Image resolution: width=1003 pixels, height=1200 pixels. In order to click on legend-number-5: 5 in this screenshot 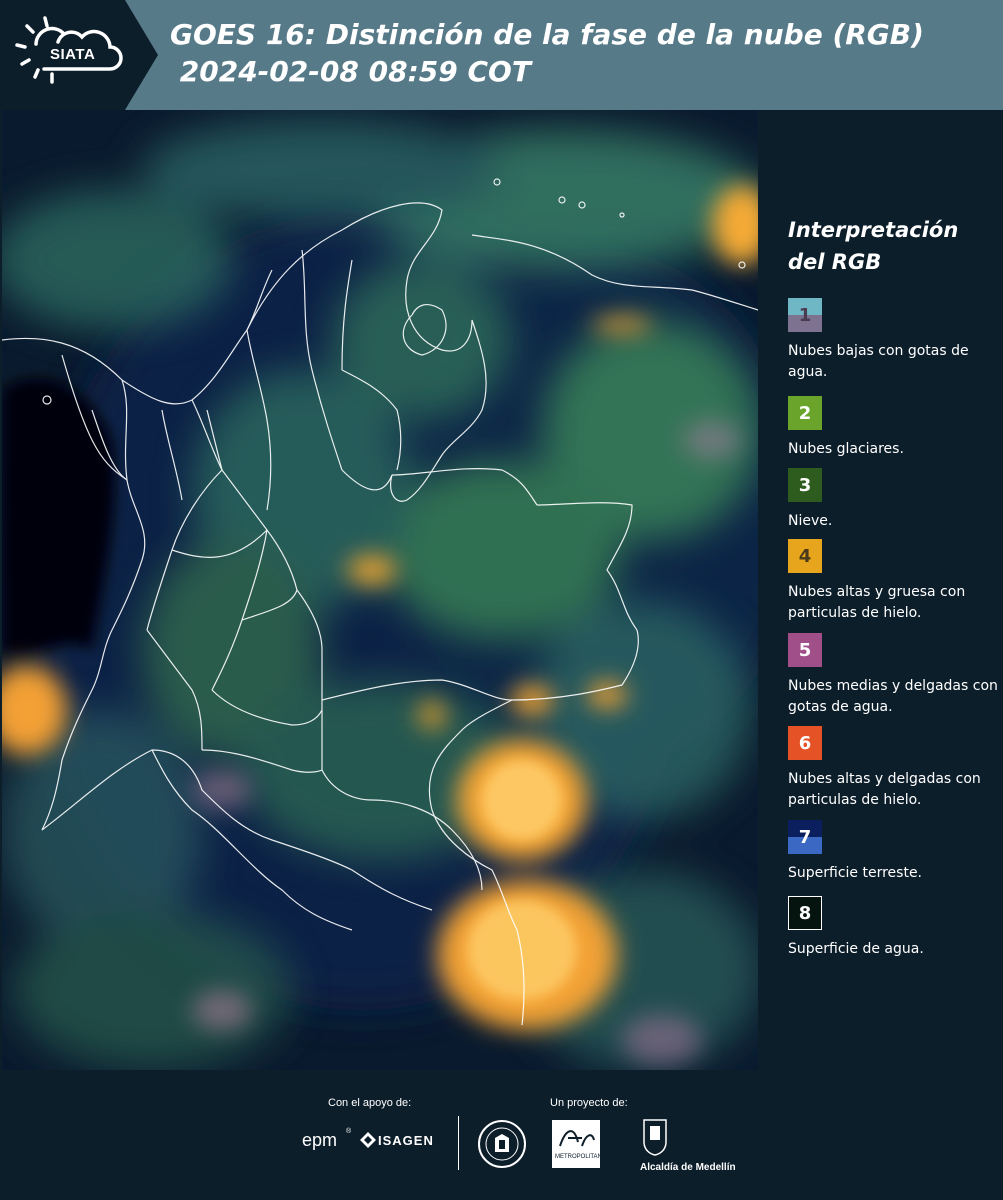, I will do `click(805, 650)`.